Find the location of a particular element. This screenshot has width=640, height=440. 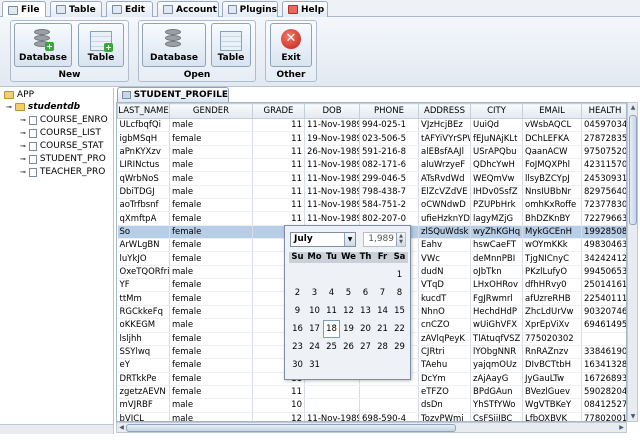

table-cell: TlAtuqfVSZ is located at coordinates (496, 339).